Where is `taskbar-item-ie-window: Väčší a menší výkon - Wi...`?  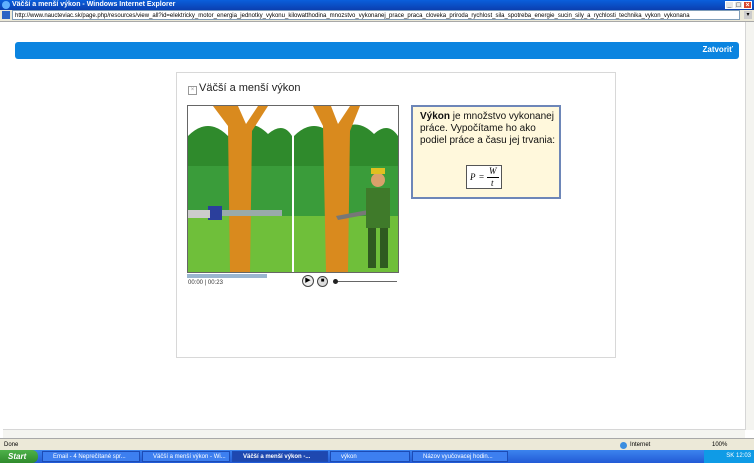 taskbar-item-ie-window: Väčší a menší výkon - Wi... is located at coordinates (186, 456).